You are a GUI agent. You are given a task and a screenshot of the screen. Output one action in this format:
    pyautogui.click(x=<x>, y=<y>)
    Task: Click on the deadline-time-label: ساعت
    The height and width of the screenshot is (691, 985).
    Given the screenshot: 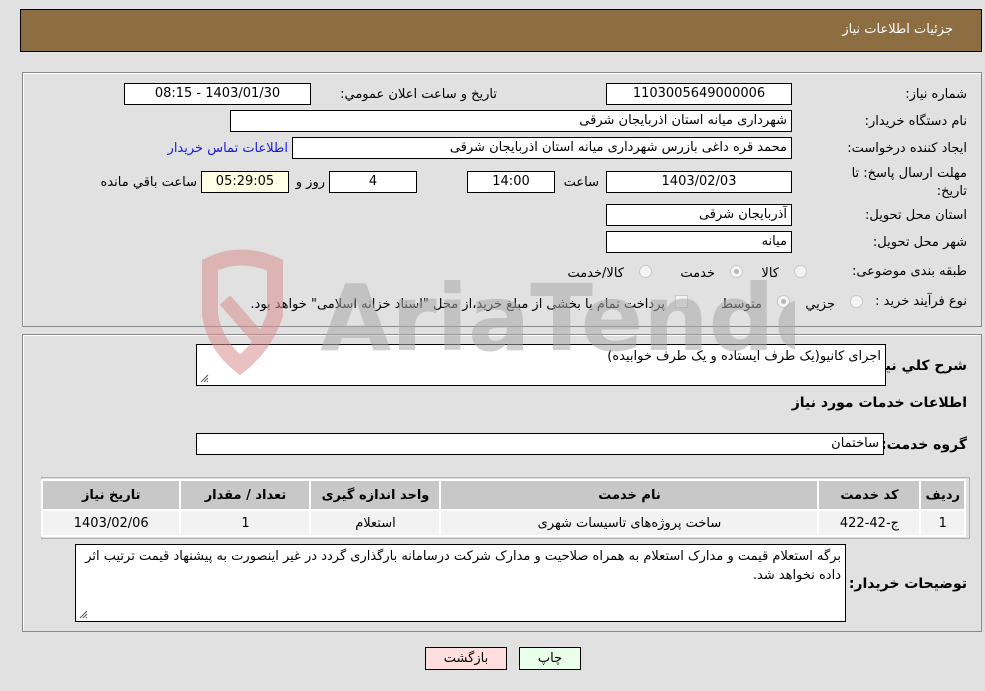 What is the action you would take?
    pyautogui.click(x=581, y=182)
    